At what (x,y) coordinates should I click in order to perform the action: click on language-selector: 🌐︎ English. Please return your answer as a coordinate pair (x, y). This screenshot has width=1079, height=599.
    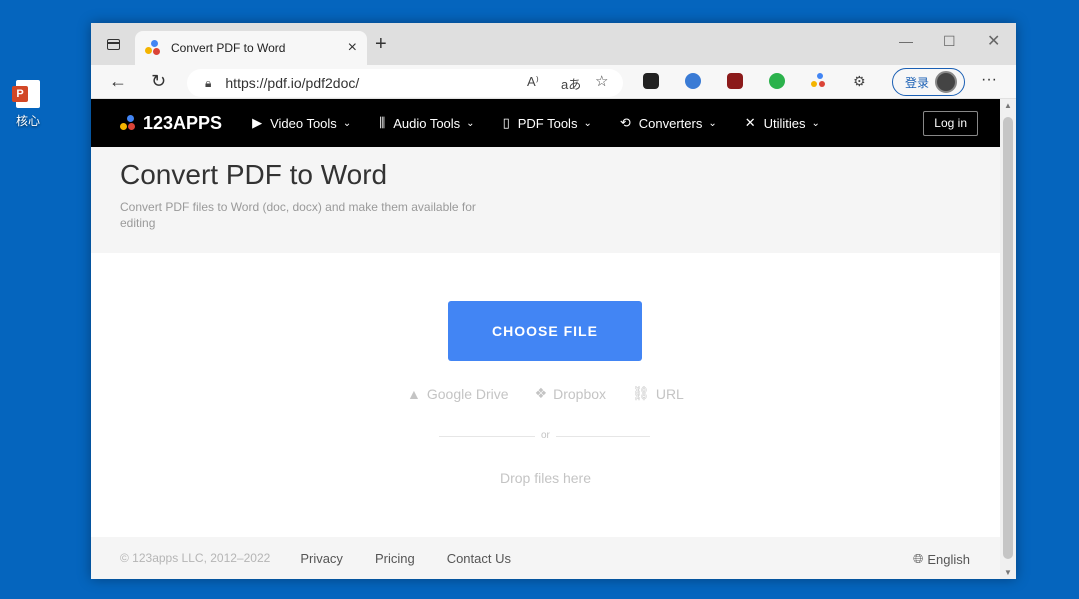
    Looking at the image, I should click on (941, 559).